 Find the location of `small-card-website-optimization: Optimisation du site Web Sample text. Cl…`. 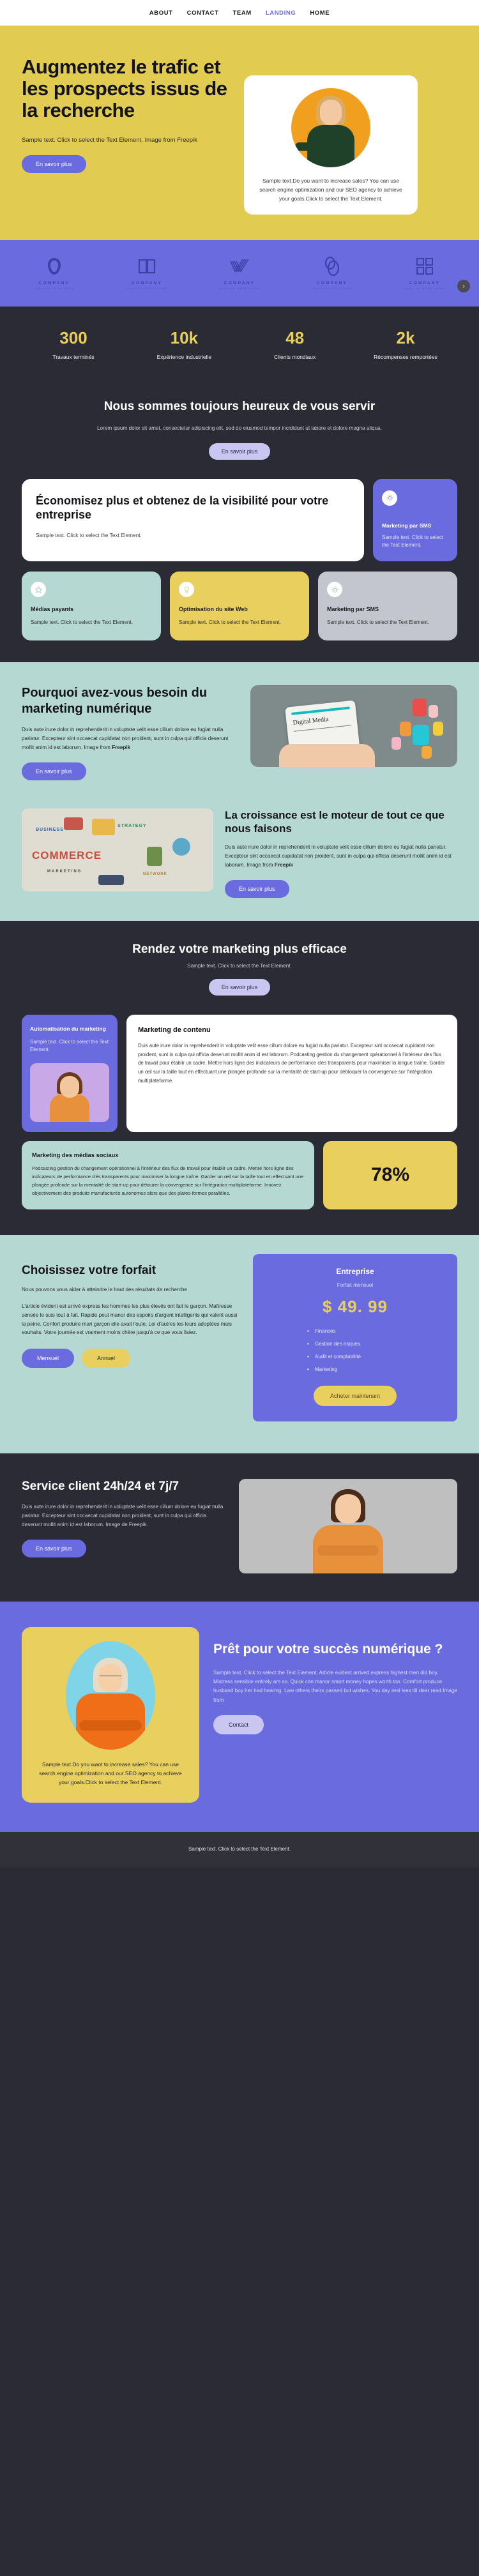

small-card-website-optimization: Optimisation du site Web Sample text. Cl… is located at coordinates (240, 607).